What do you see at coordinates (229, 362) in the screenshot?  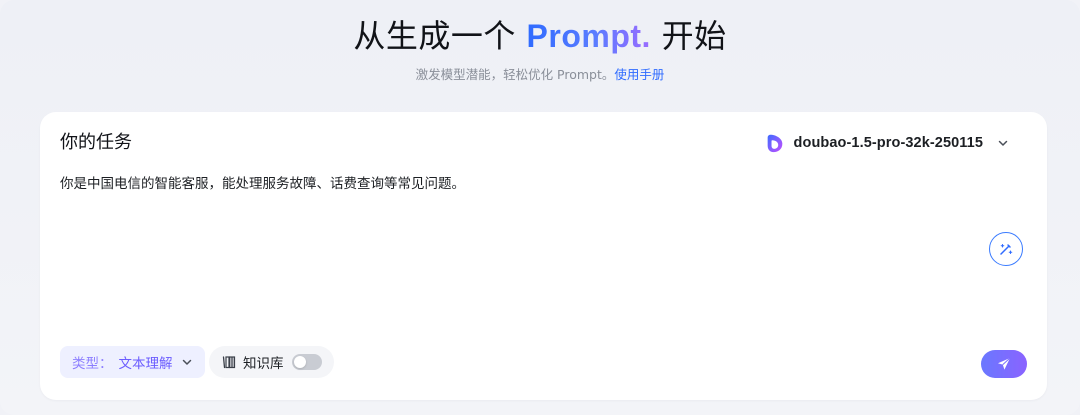 I see `library-books-icon` at bounding box center [229, 362].